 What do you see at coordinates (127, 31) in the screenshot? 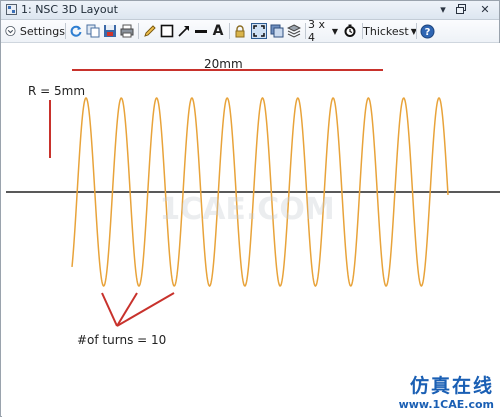
I see `print-icon` at bounding box center [127, 31].